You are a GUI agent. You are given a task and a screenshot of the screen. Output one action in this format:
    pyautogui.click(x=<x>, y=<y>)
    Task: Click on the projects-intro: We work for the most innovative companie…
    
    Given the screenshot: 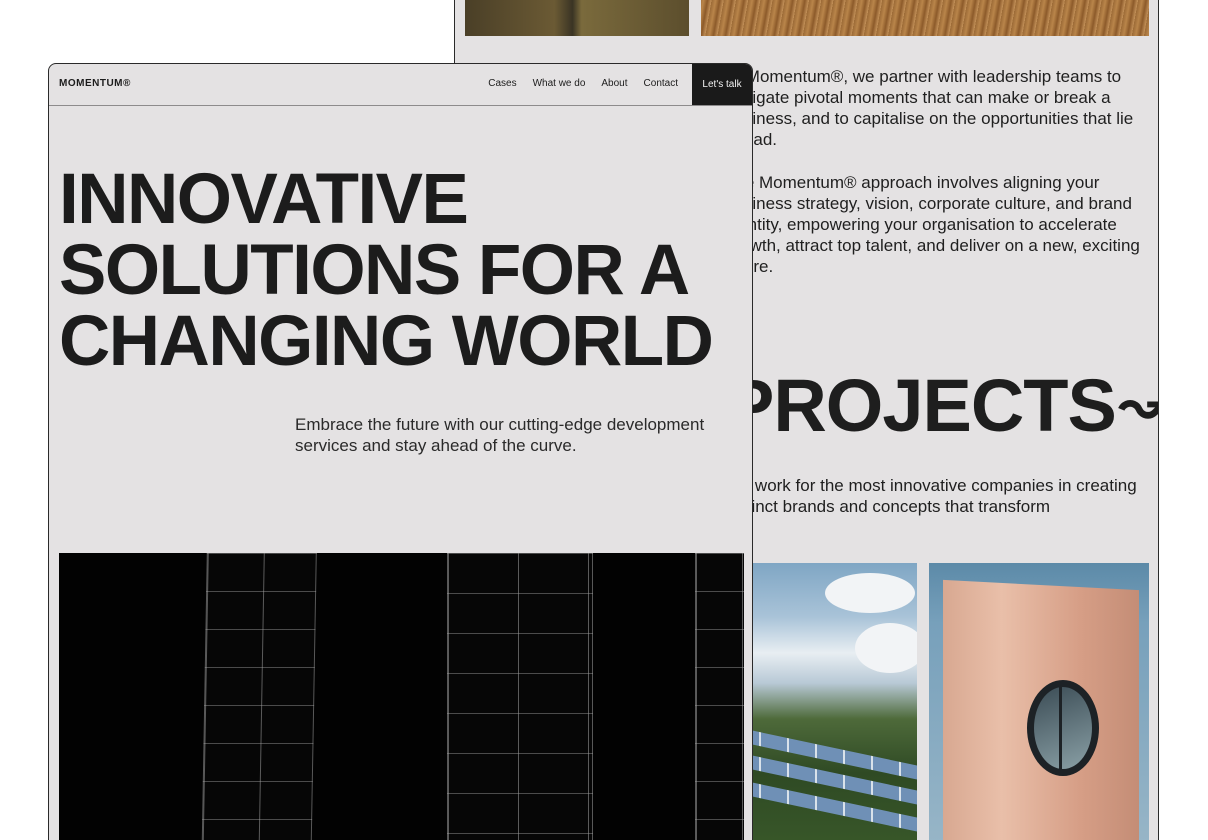 What is the action you would take?
    pyautogui.click(x=931, y=496)
    